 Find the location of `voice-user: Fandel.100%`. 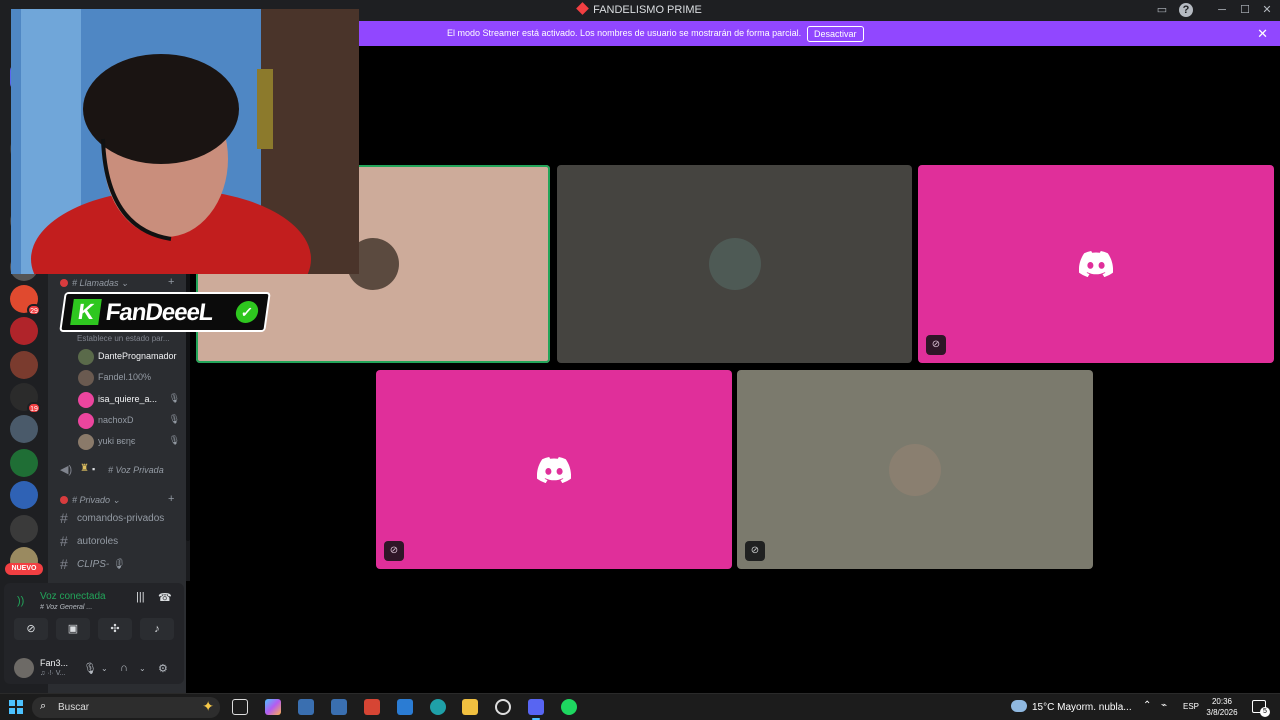

voice-user: Fandel.100% is located at coordinates (130, 378).